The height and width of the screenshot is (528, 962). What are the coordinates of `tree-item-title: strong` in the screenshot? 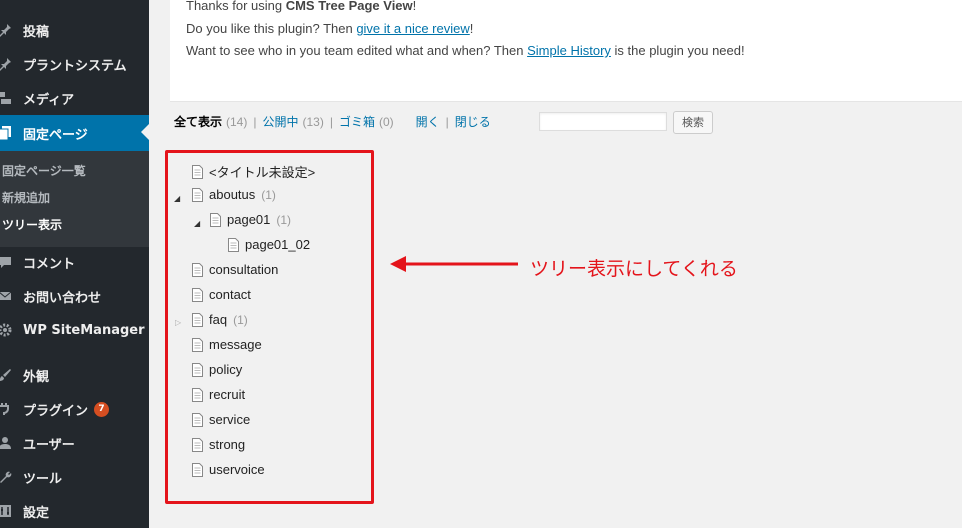 It's located at (227, 444).